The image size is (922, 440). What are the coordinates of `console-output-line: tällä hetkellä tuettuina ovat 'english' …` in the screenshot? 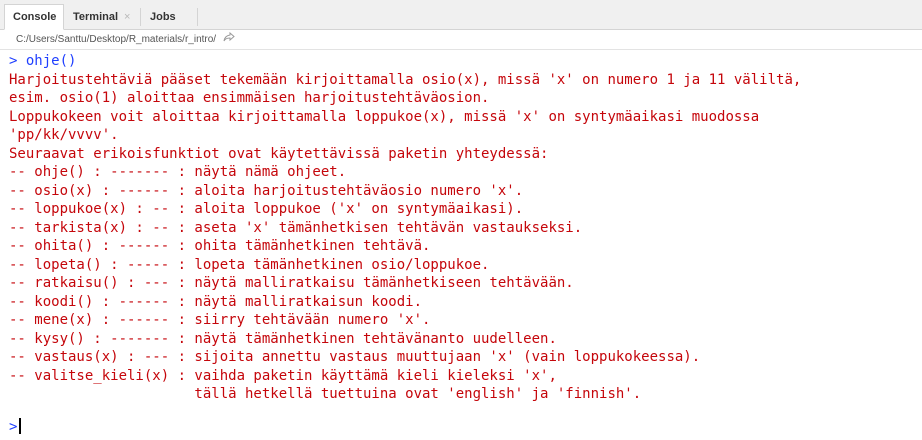 It's located at (325, 394).